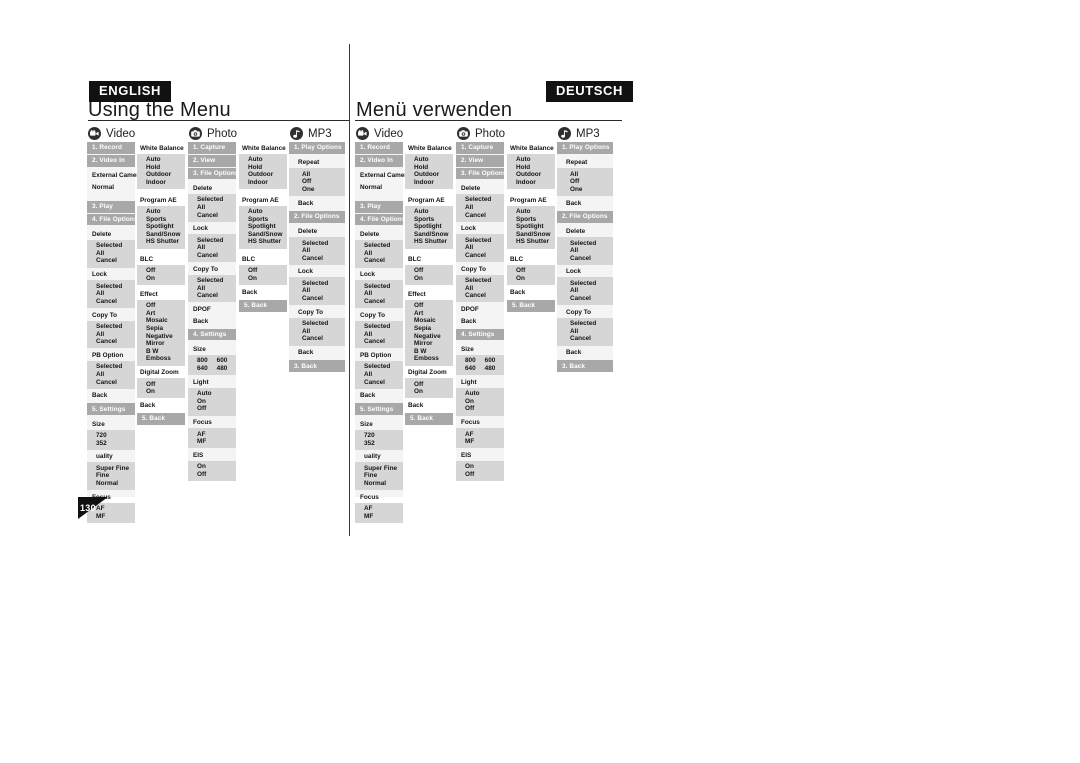  What do you see at coordinates (533, 242) in the screenshot?
I see `option-photo-ae-hs-shutter: HS Shutter` at bounding box center [533, 242].